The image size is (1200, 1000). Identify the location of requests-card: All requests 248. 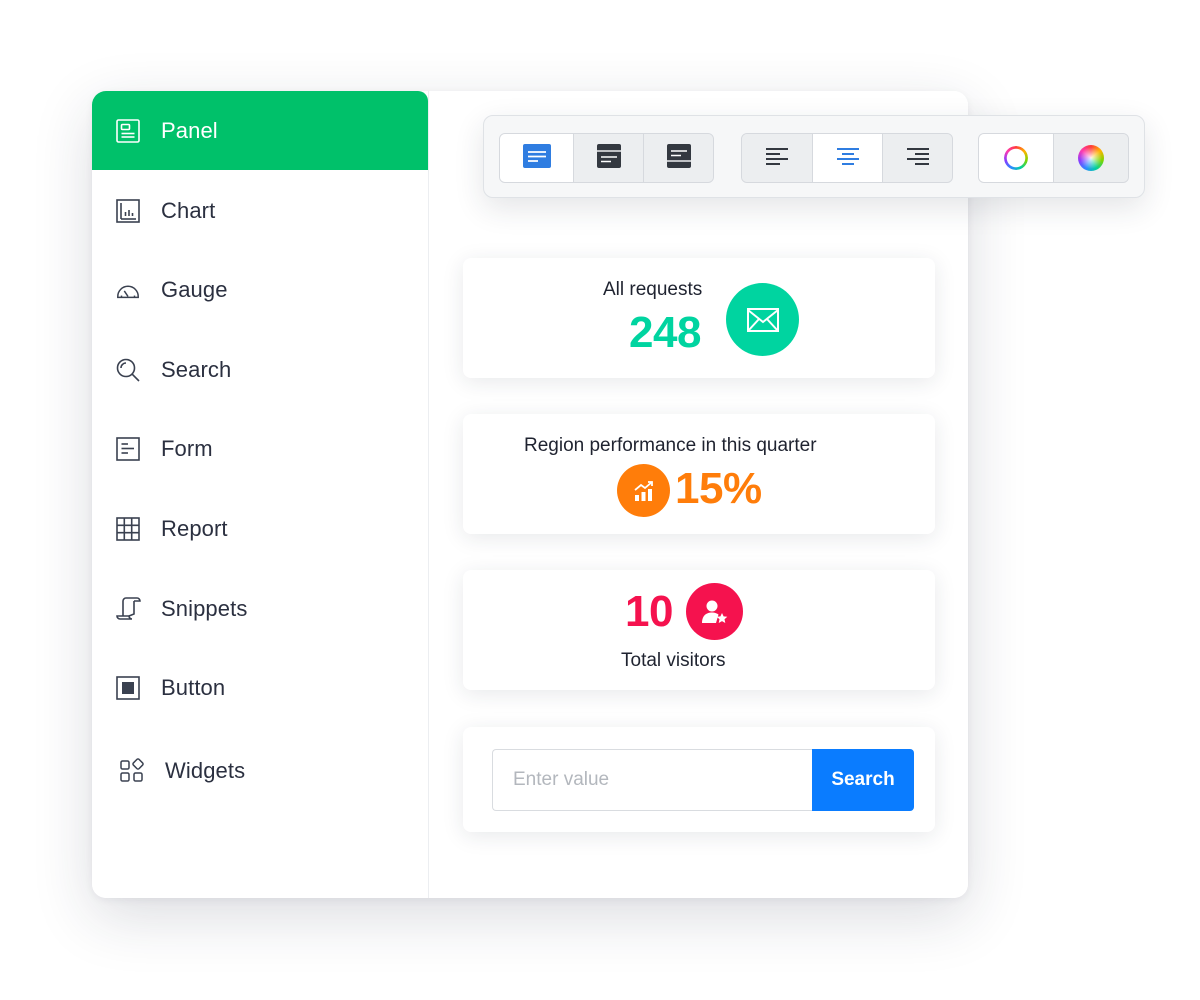
(699, 318).